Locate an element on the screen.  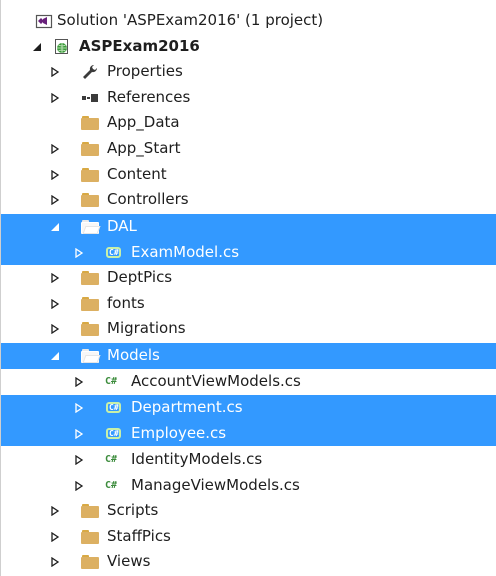
item-label: Controllers is located at coordinates (148, 199).